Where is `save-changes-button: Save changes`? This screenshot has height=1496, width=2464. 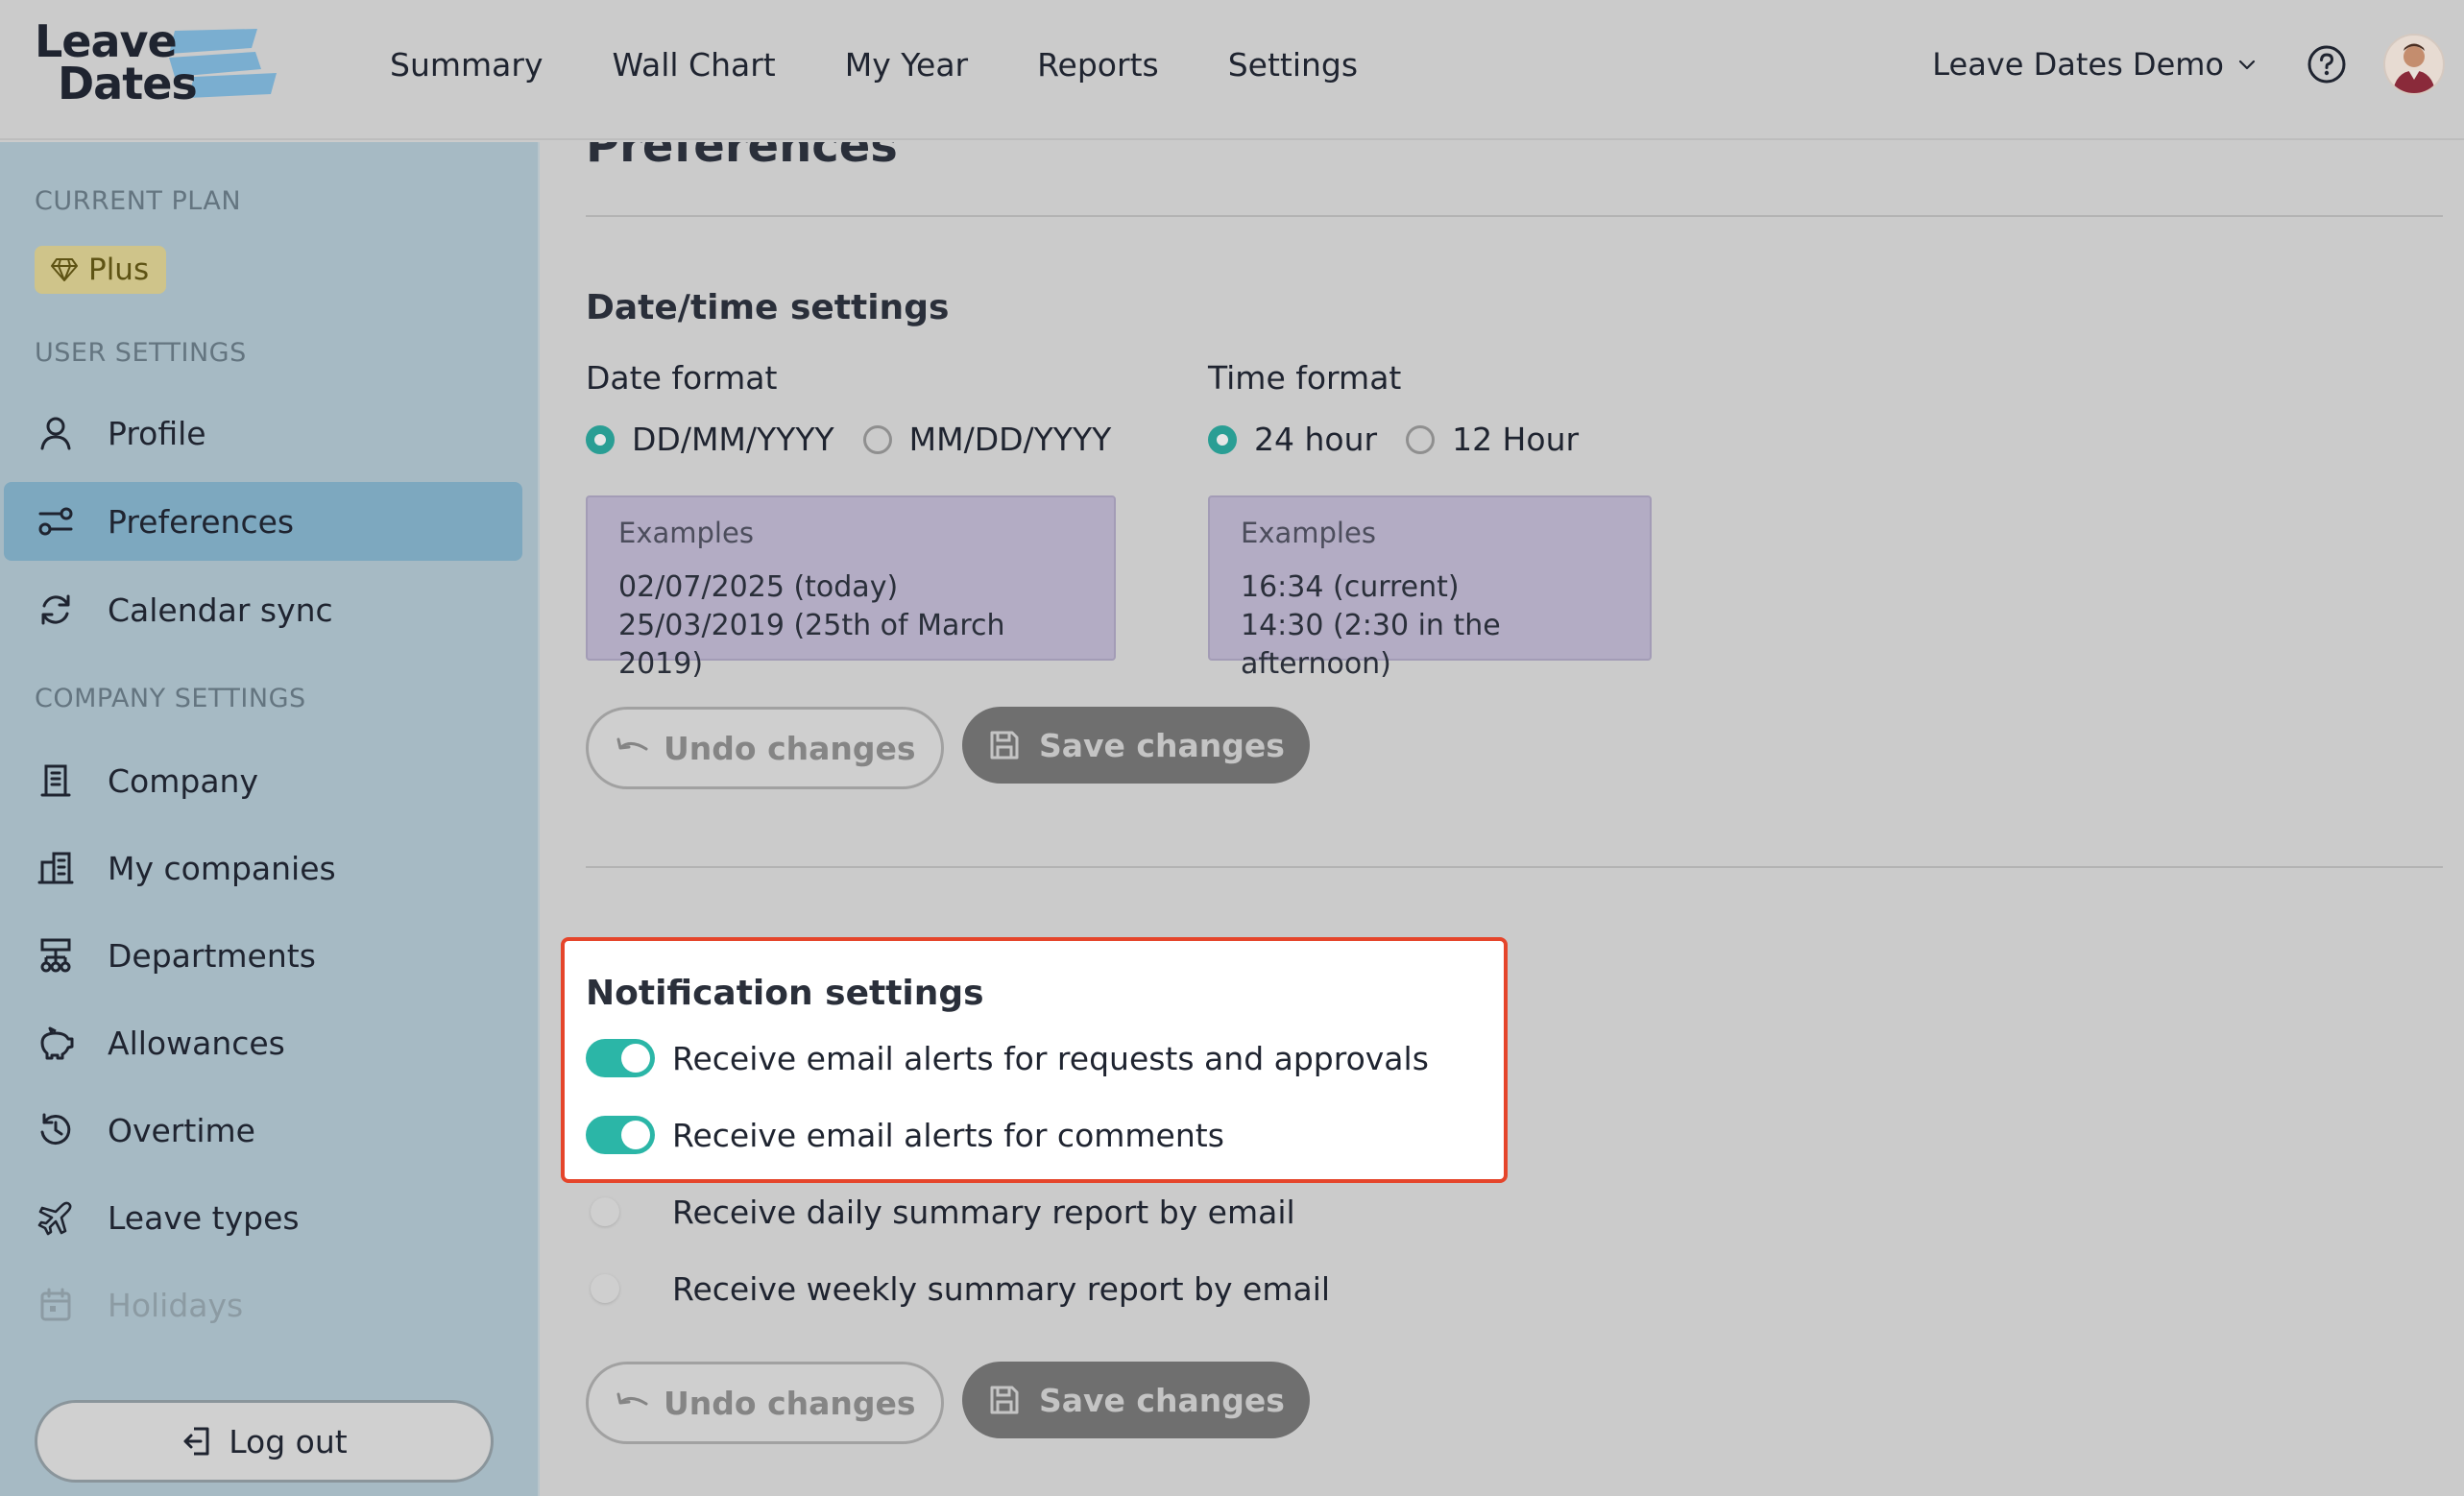
save-changes-button: Save changes is located at coordinates (1136, 746).